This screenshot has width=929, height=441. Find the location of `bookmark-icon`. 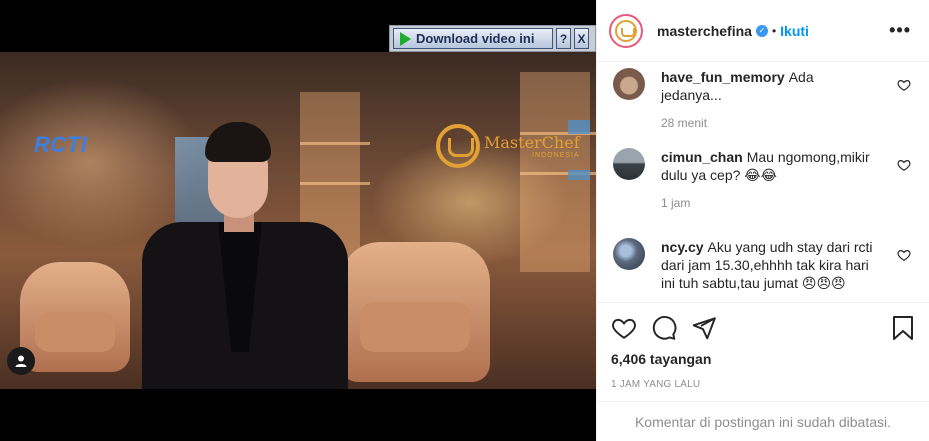

bookmark-icon is located at coordinates (903, 328).